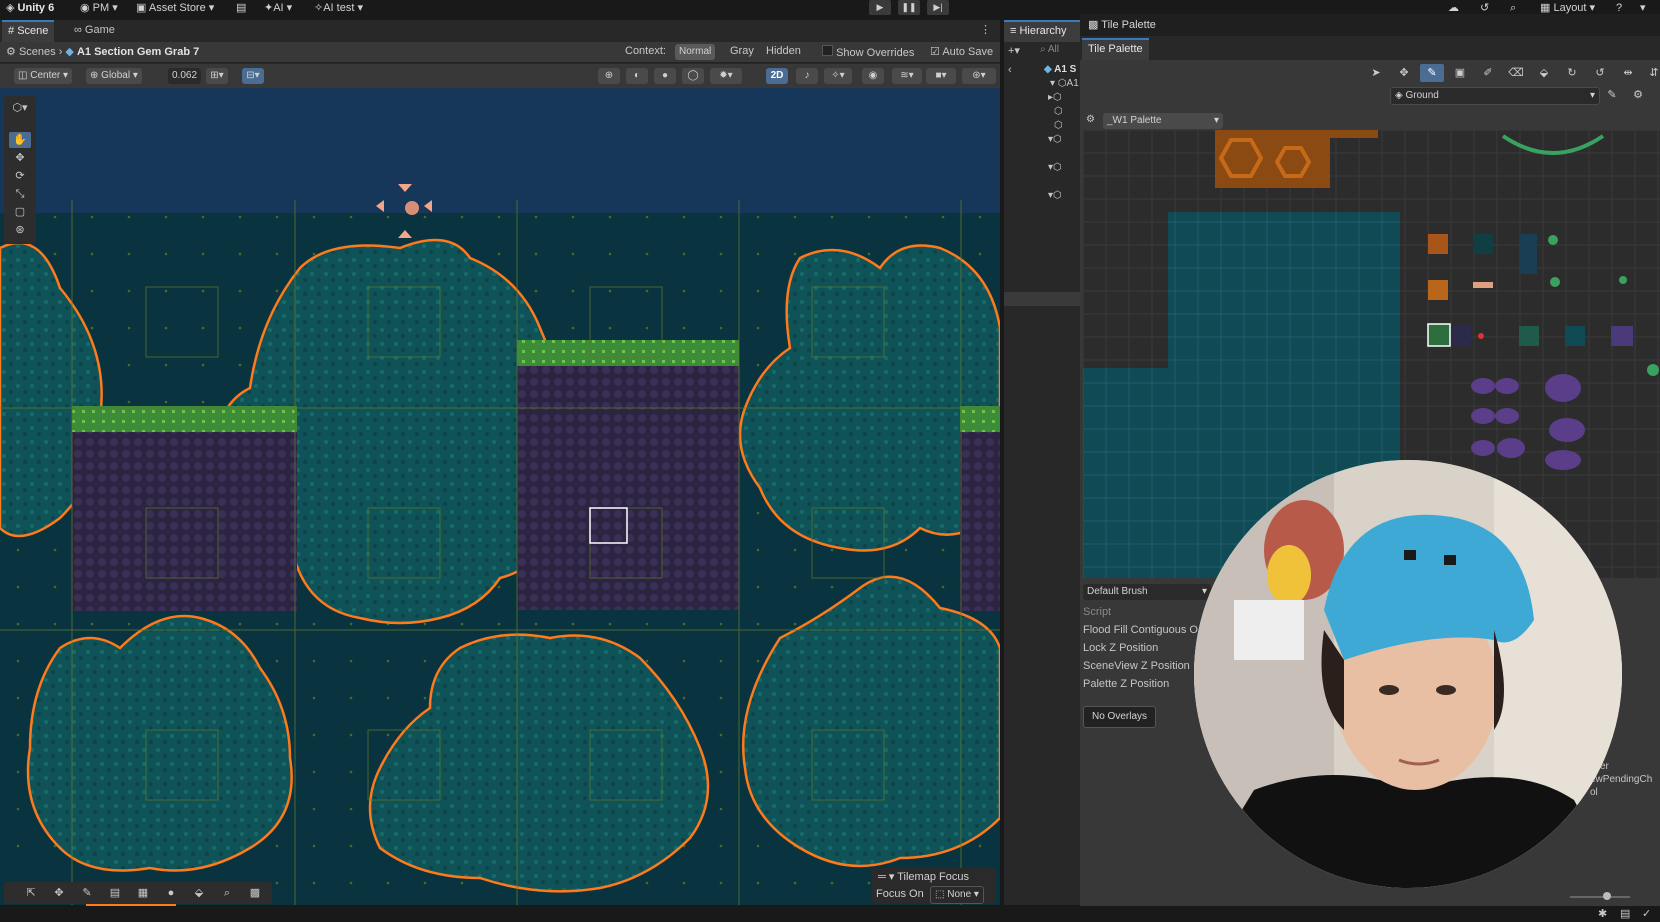  I want to click on brush-dropdown: Default Brush ▾, so click(1147, 592).